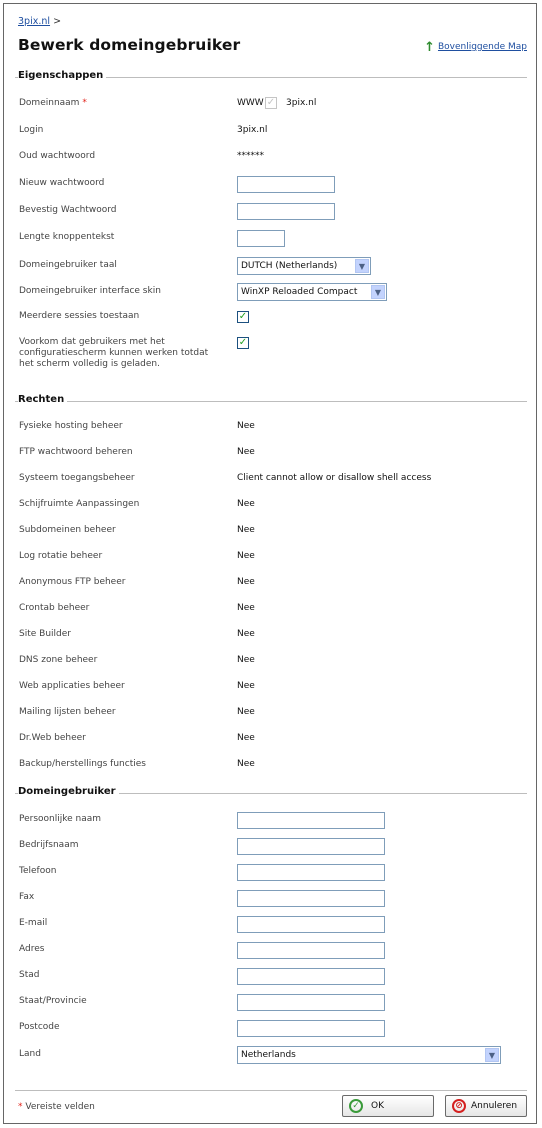 Image resolution: width=542 pixels, height=1128 pixels. I want to click on confirm-password-label: Bevestig Wachtwoord, so click(68, 210).